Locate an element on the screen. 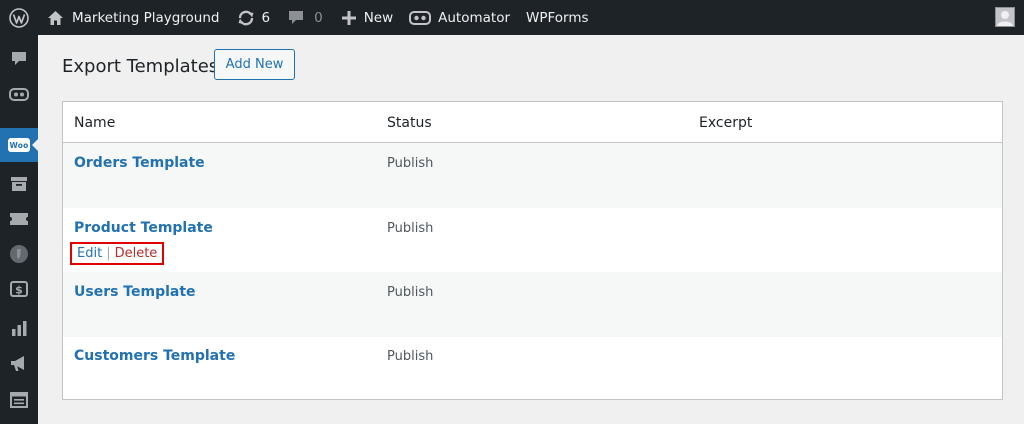 The width and height of the screenshot is (1024, 424). sidebar-item-analytics is located at coordinates (19, 328).